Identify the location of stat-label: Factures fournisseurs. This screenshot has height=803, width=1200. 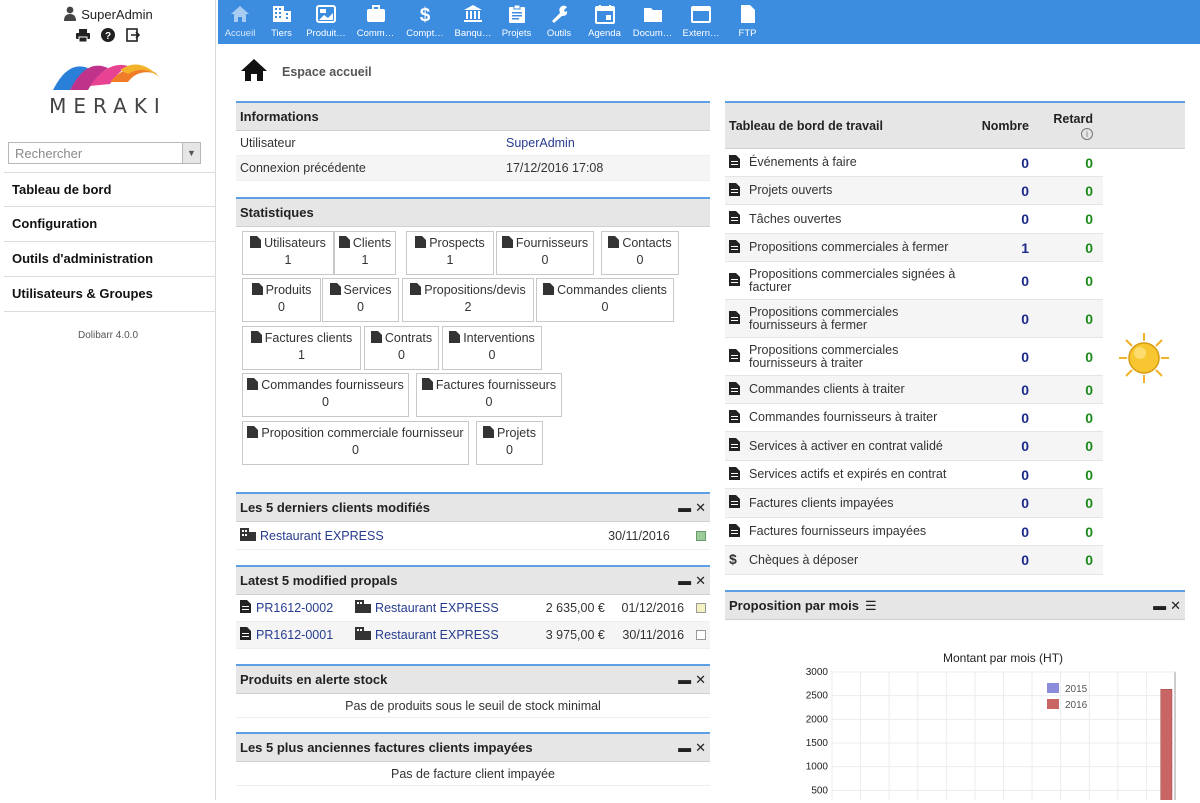
(496, 385).